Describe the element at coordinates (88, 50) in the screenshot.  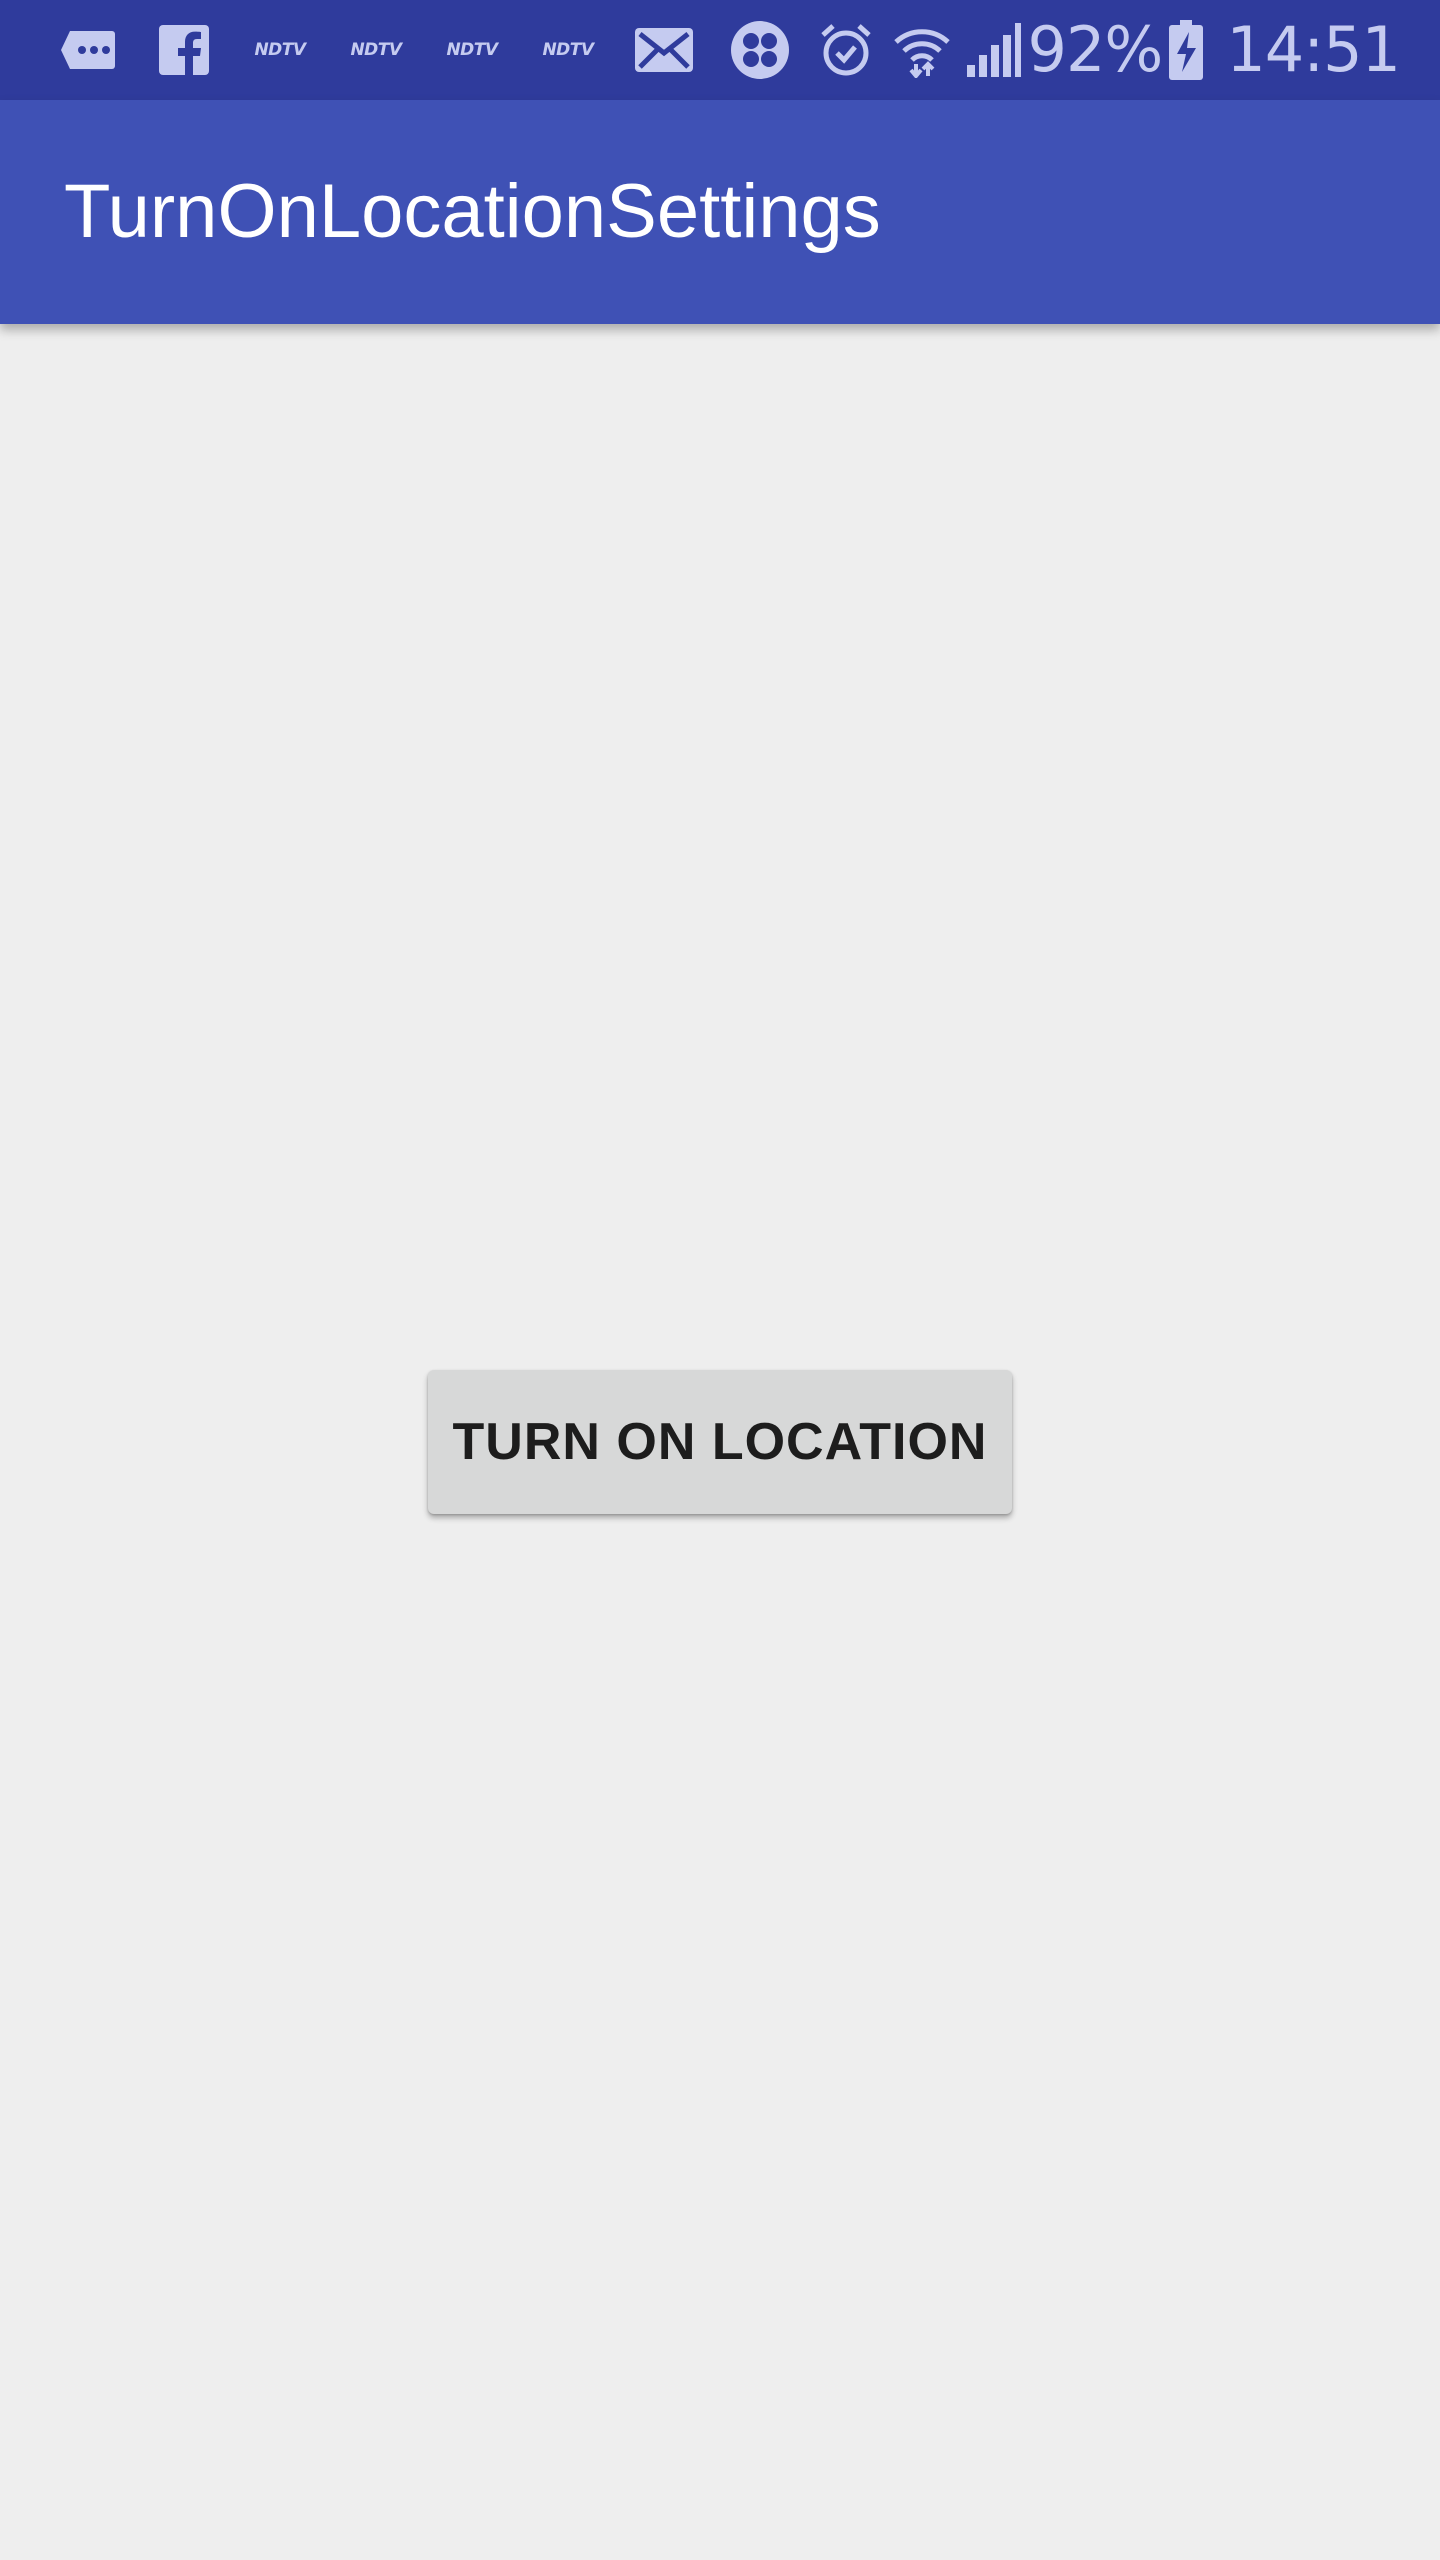
I see `chat-bubble-icon` at that location.